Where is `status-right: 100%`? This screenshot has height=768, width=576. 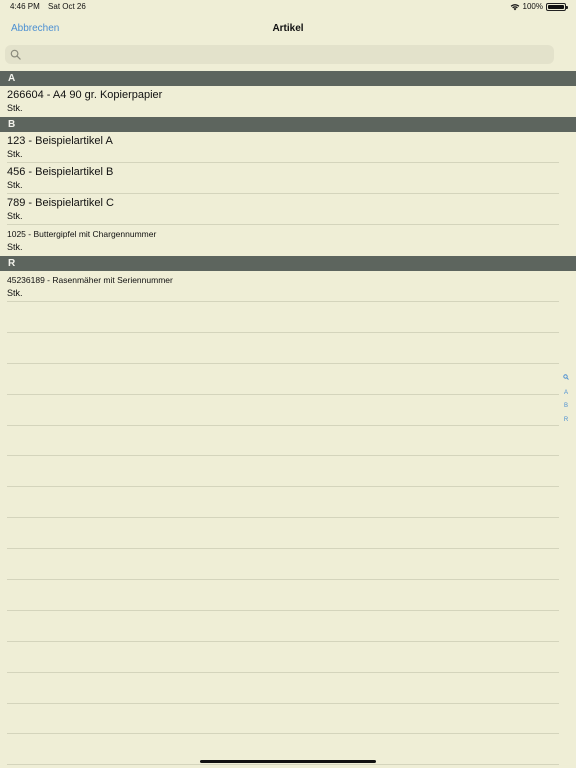
status-right: 100% is located at coordinates (539, 6).